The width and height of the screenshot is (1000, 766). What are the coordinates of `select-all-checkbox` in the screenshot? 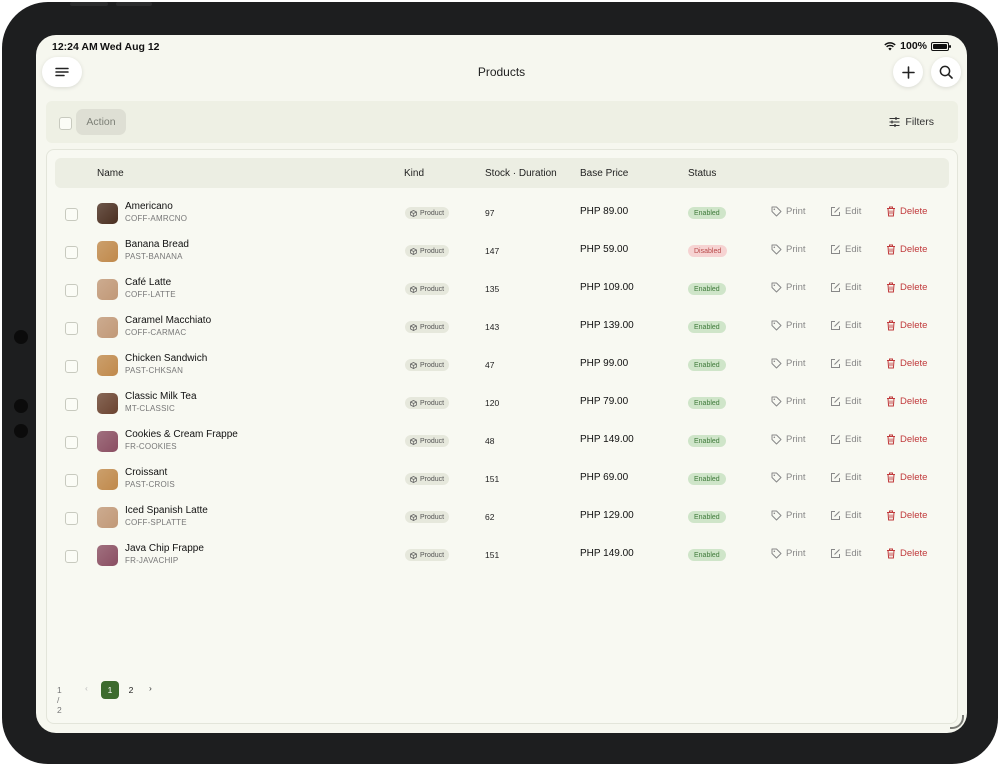 It's located at (65, 123).